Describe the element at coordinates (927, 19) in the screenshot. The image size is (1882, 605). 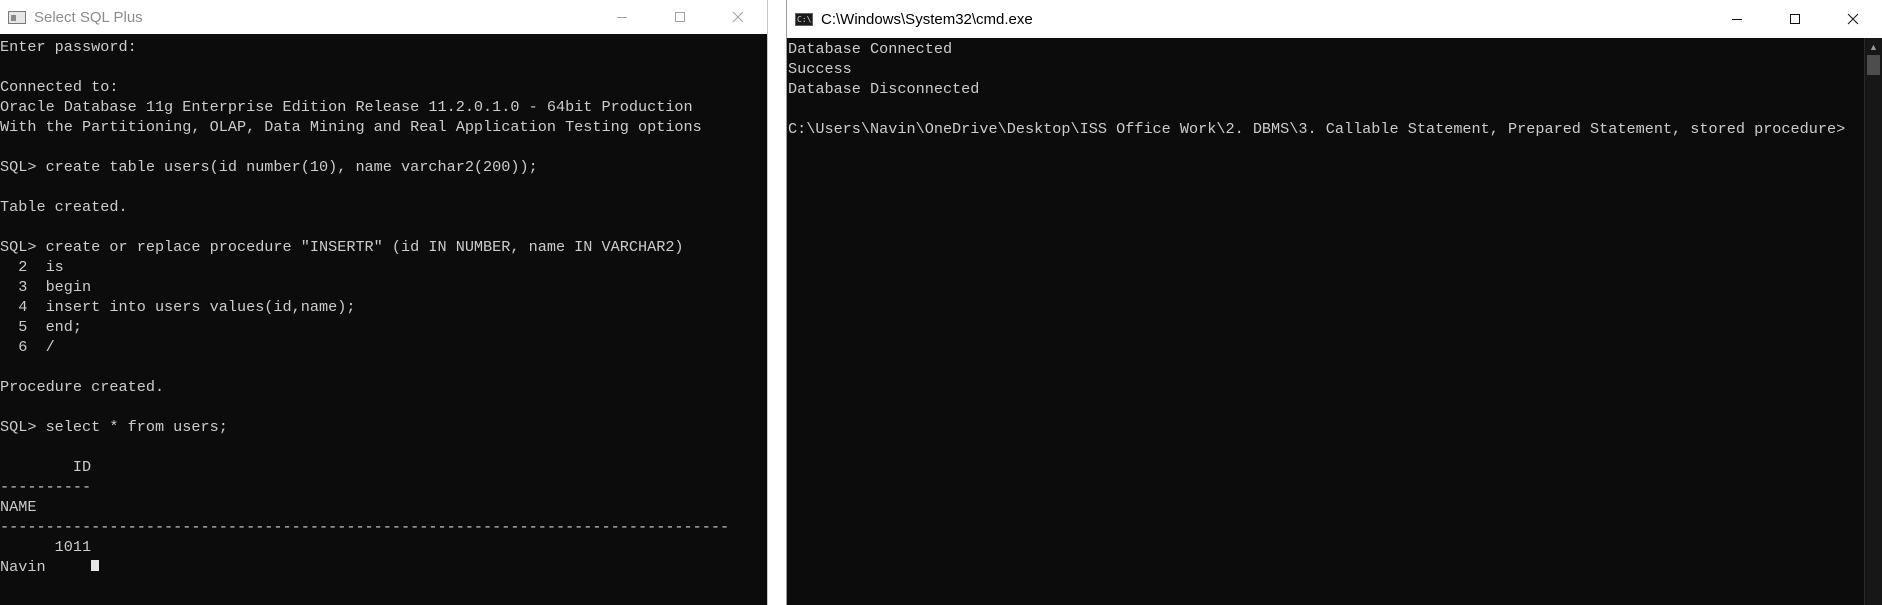
I see `cmd-window-title: C:\Windows\System32\cmd.exe` at that location.